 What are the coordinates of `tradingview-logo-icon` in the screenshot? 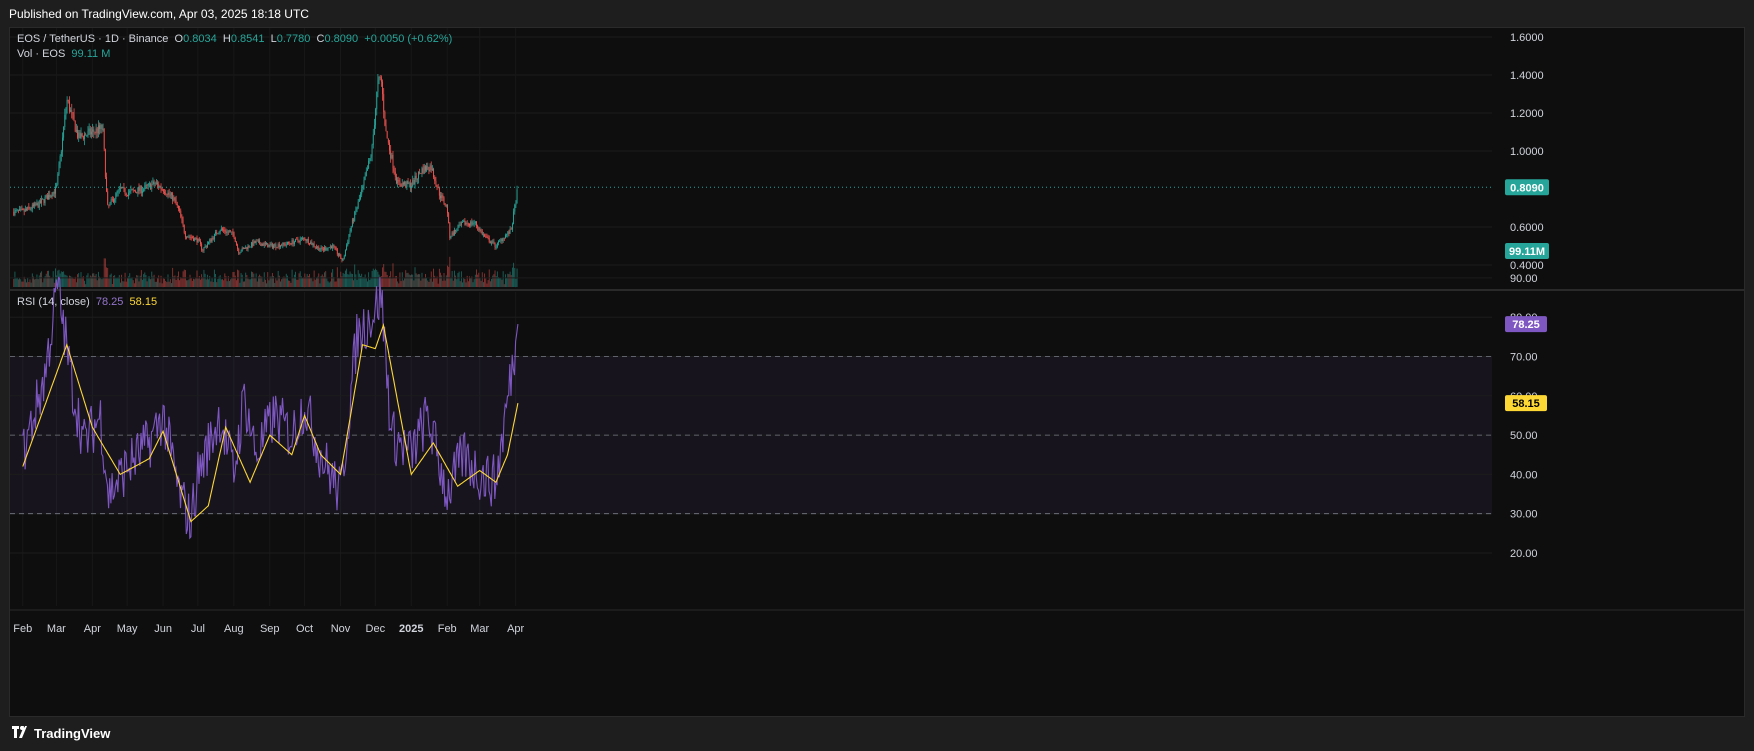 It's located at (21, 732).